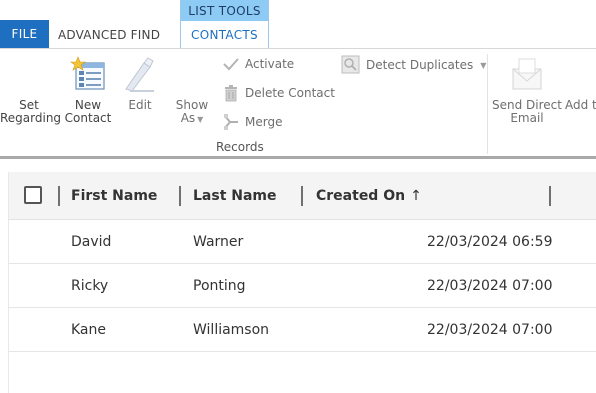 Image resolution: width=596 pixels, height=393 pixels. I want to click on tab-contacts: CONTACTS, so click(224, 34).